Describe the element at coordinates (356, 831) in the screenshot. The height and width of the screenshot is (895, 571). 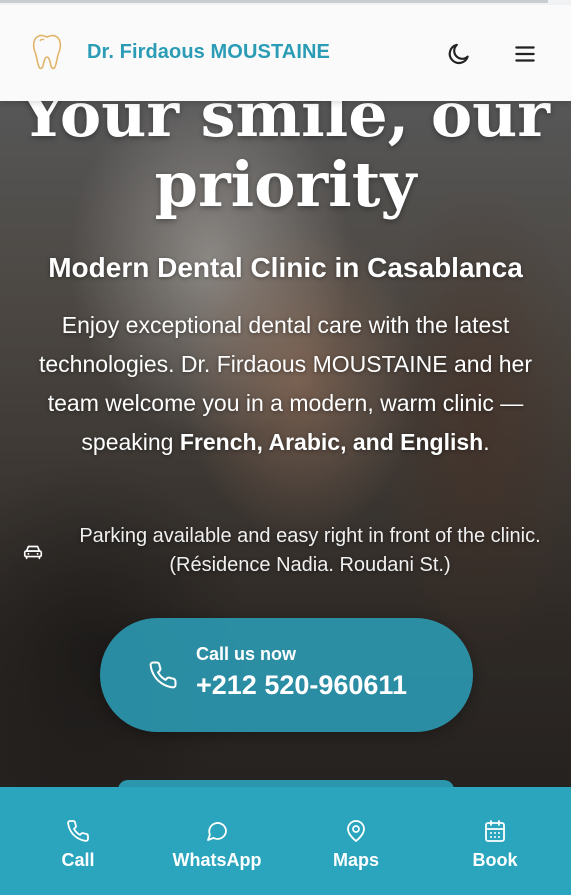
I see `map-pin-icon` at that location.